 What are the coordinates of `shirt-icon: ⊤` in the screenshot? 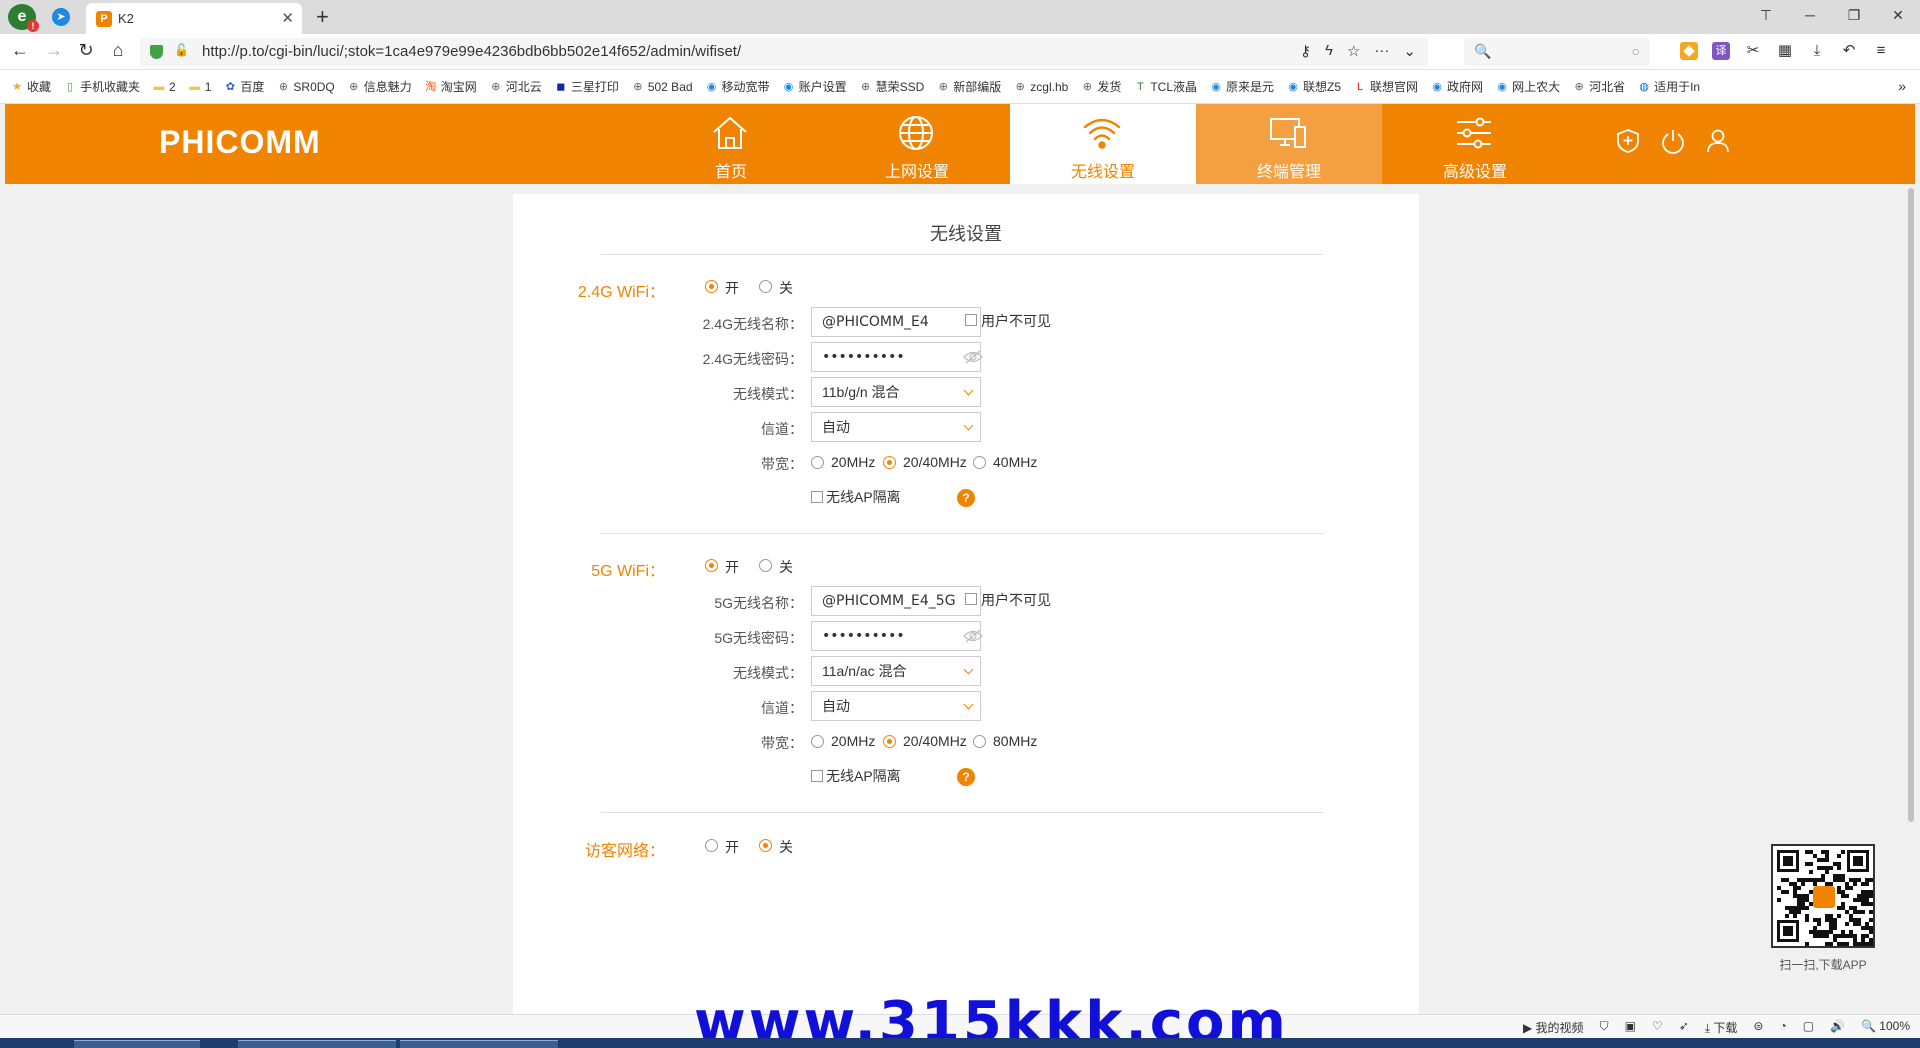 It's located at (1766, 15).